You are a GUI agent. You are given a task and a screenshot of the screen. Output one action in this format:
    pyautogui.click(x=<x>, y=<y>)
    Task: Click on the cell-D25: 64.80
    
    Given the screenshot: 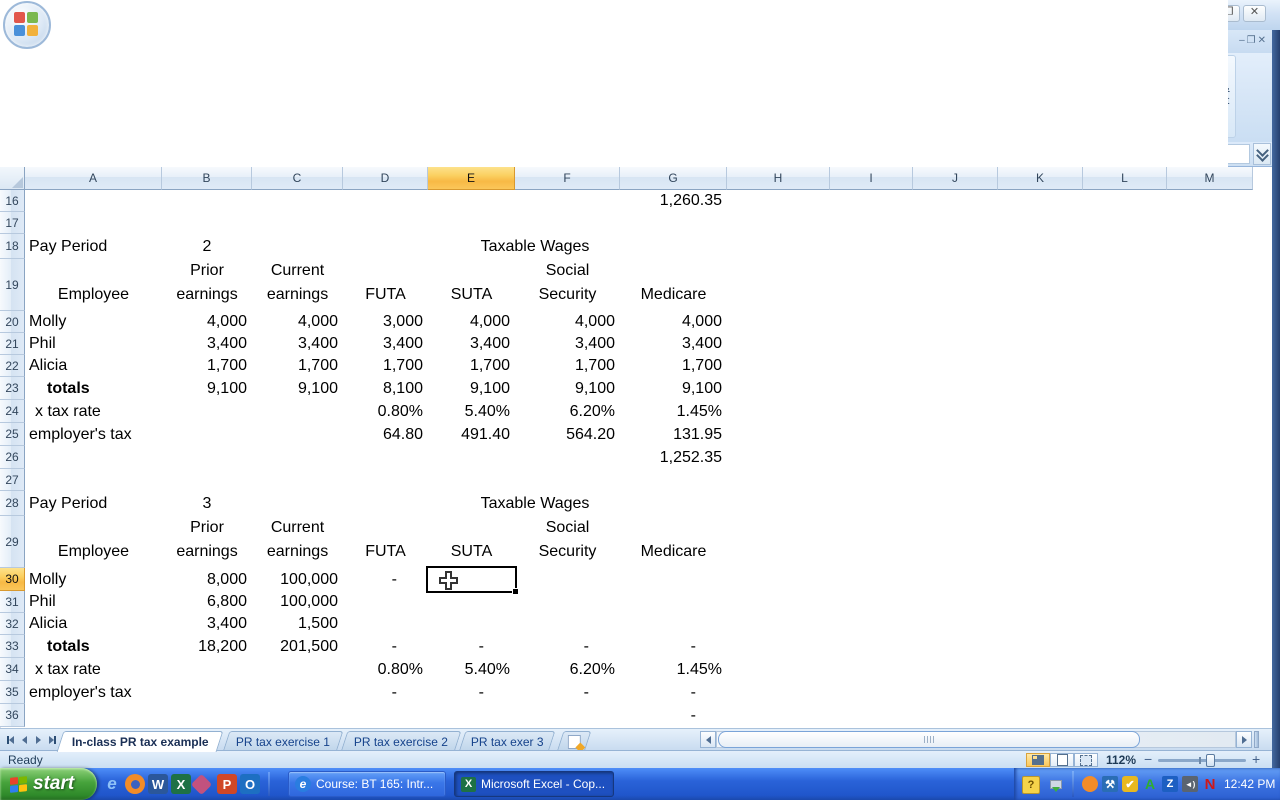 What is the action you would take?
    pyautogui.click(x=385, y=434)
    